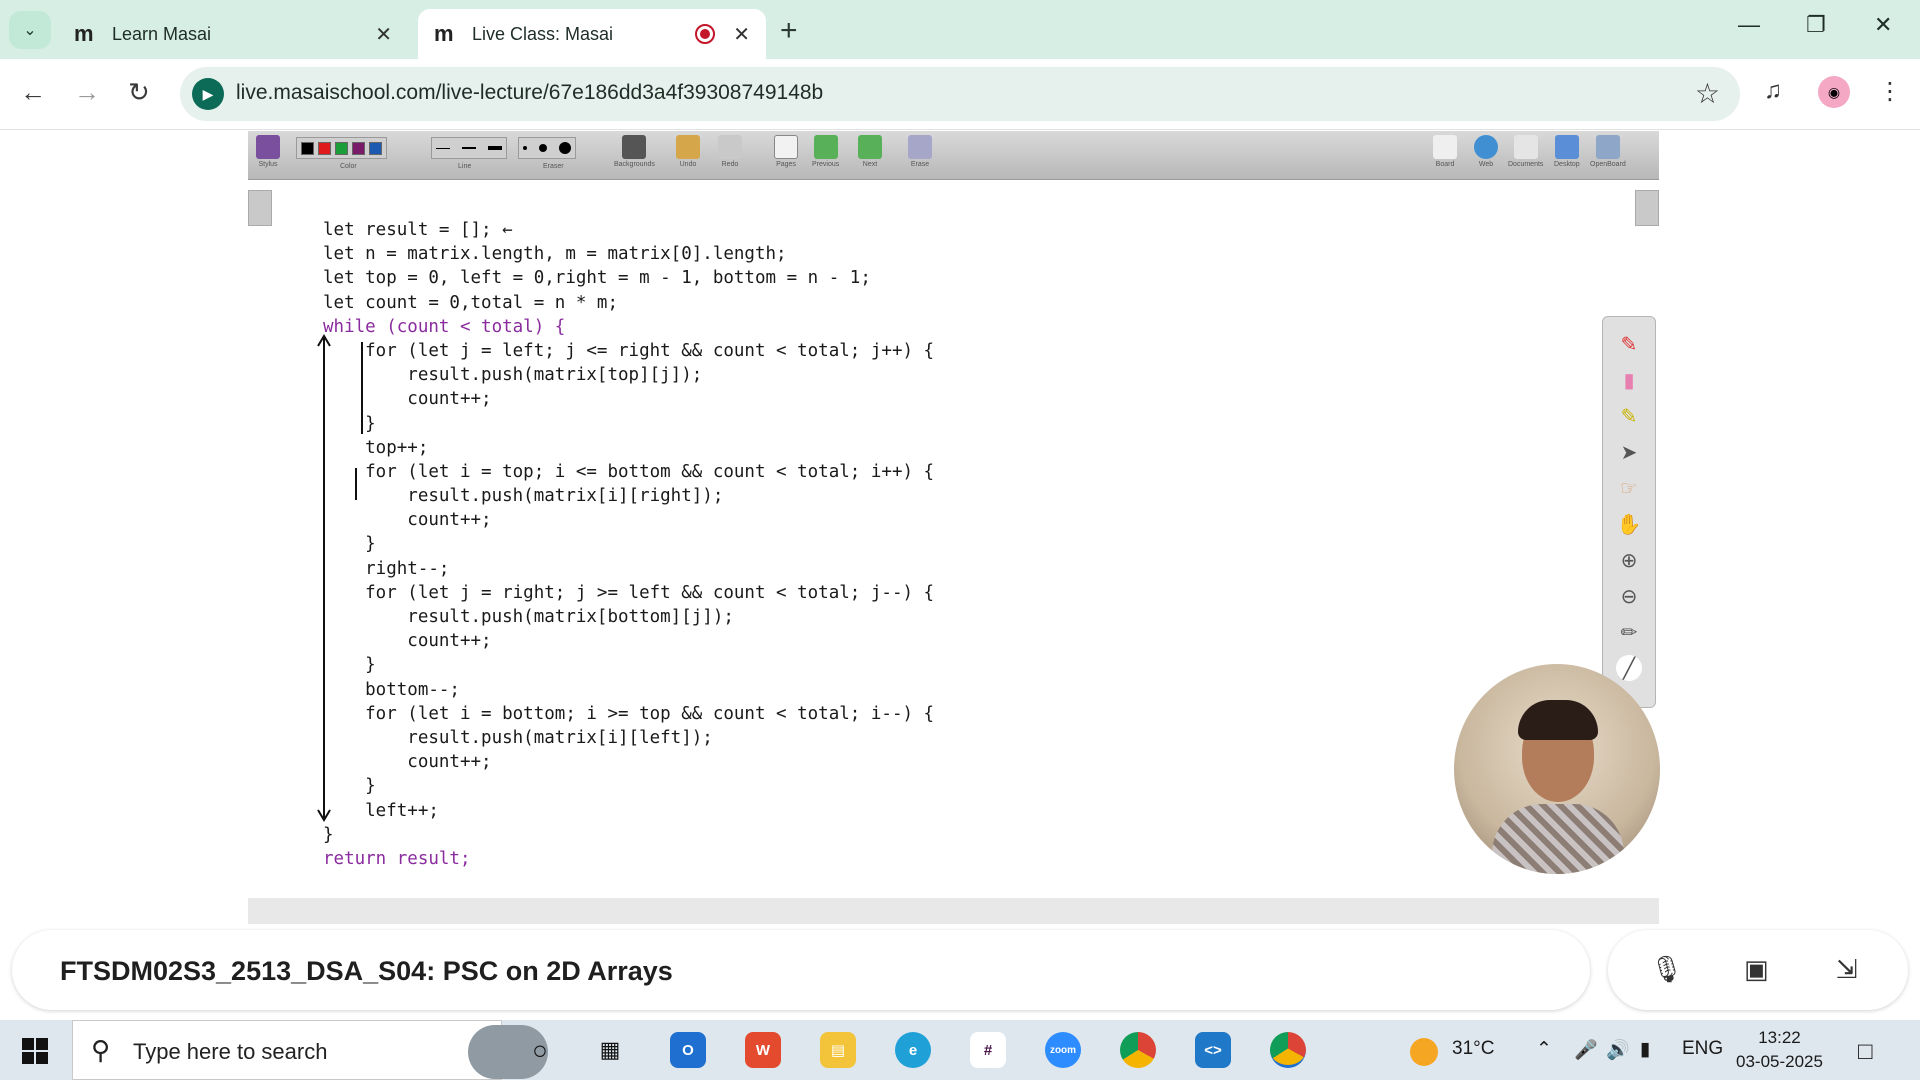 The height and width of the screenshot is (1080, 1920). I want to click on line-icon: ╱, so click(1629, 668).